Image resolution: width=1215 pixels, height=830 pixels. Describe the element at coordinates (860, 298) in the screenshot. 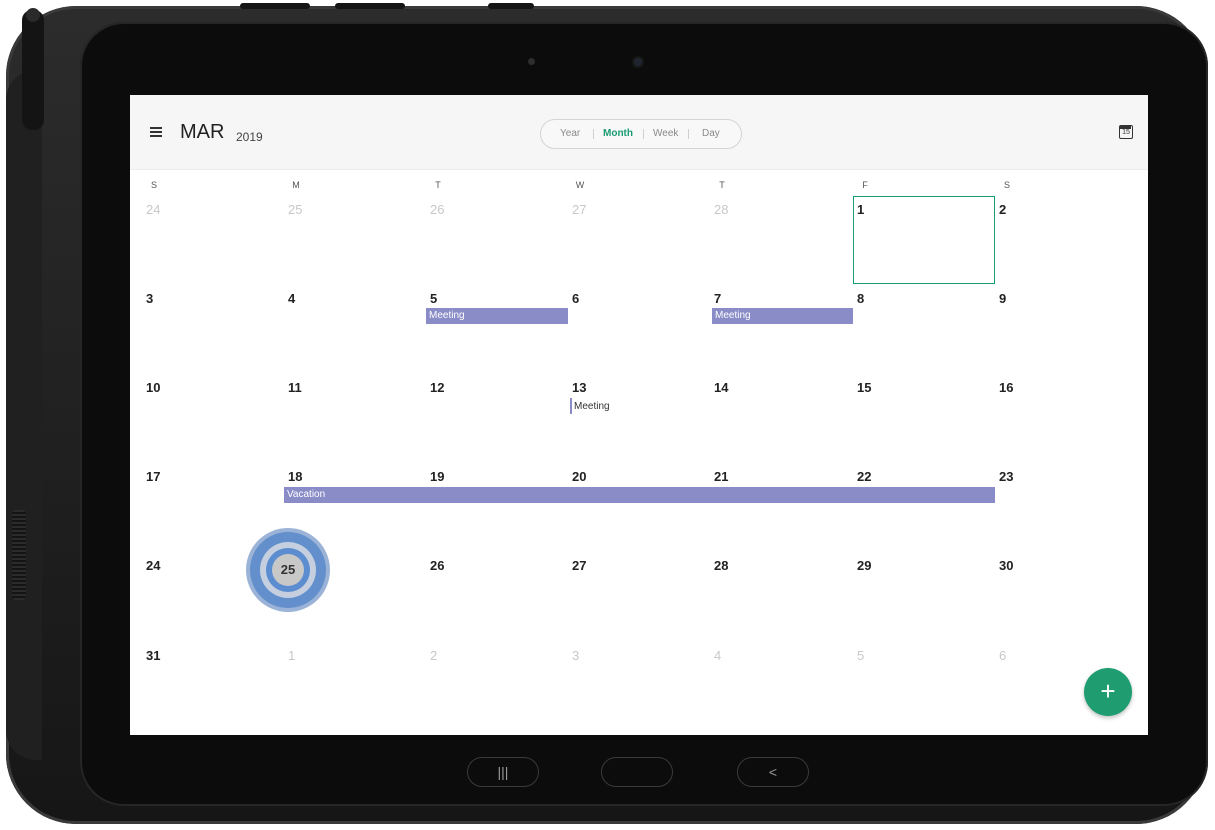

I see `day-cell: 8` at that location.